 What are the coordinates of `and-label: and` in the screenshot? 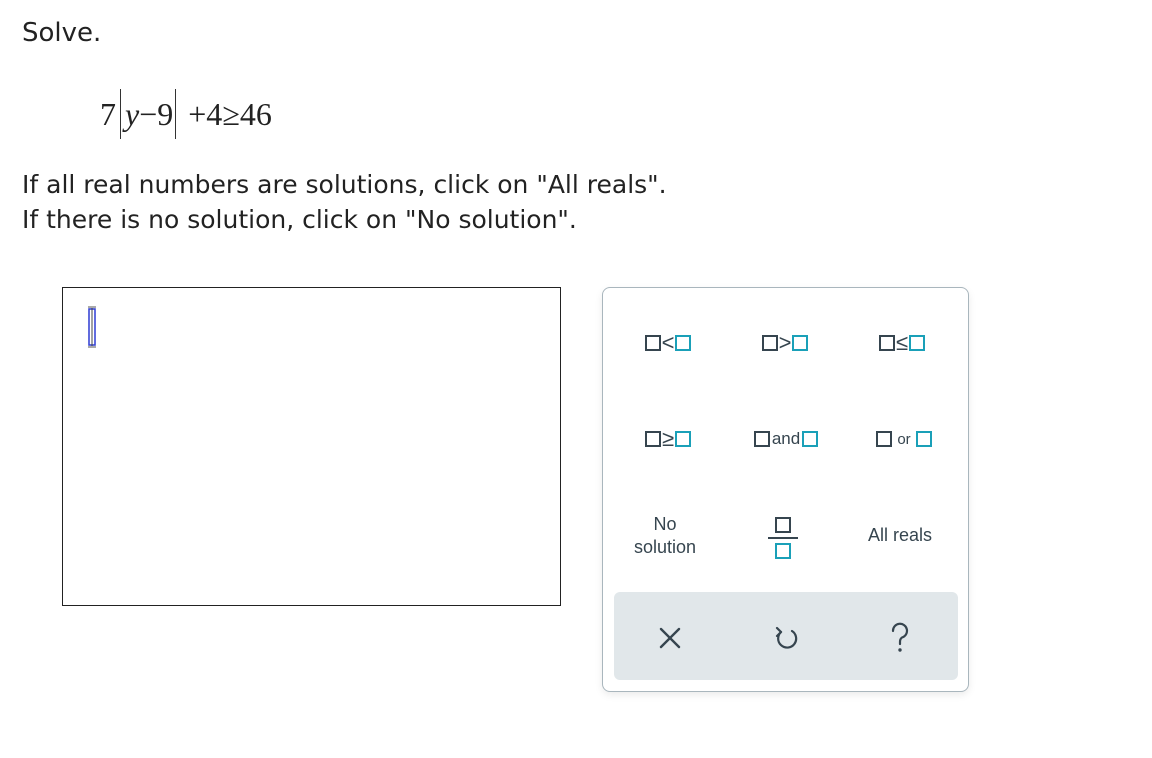 It's located at (786, 438).